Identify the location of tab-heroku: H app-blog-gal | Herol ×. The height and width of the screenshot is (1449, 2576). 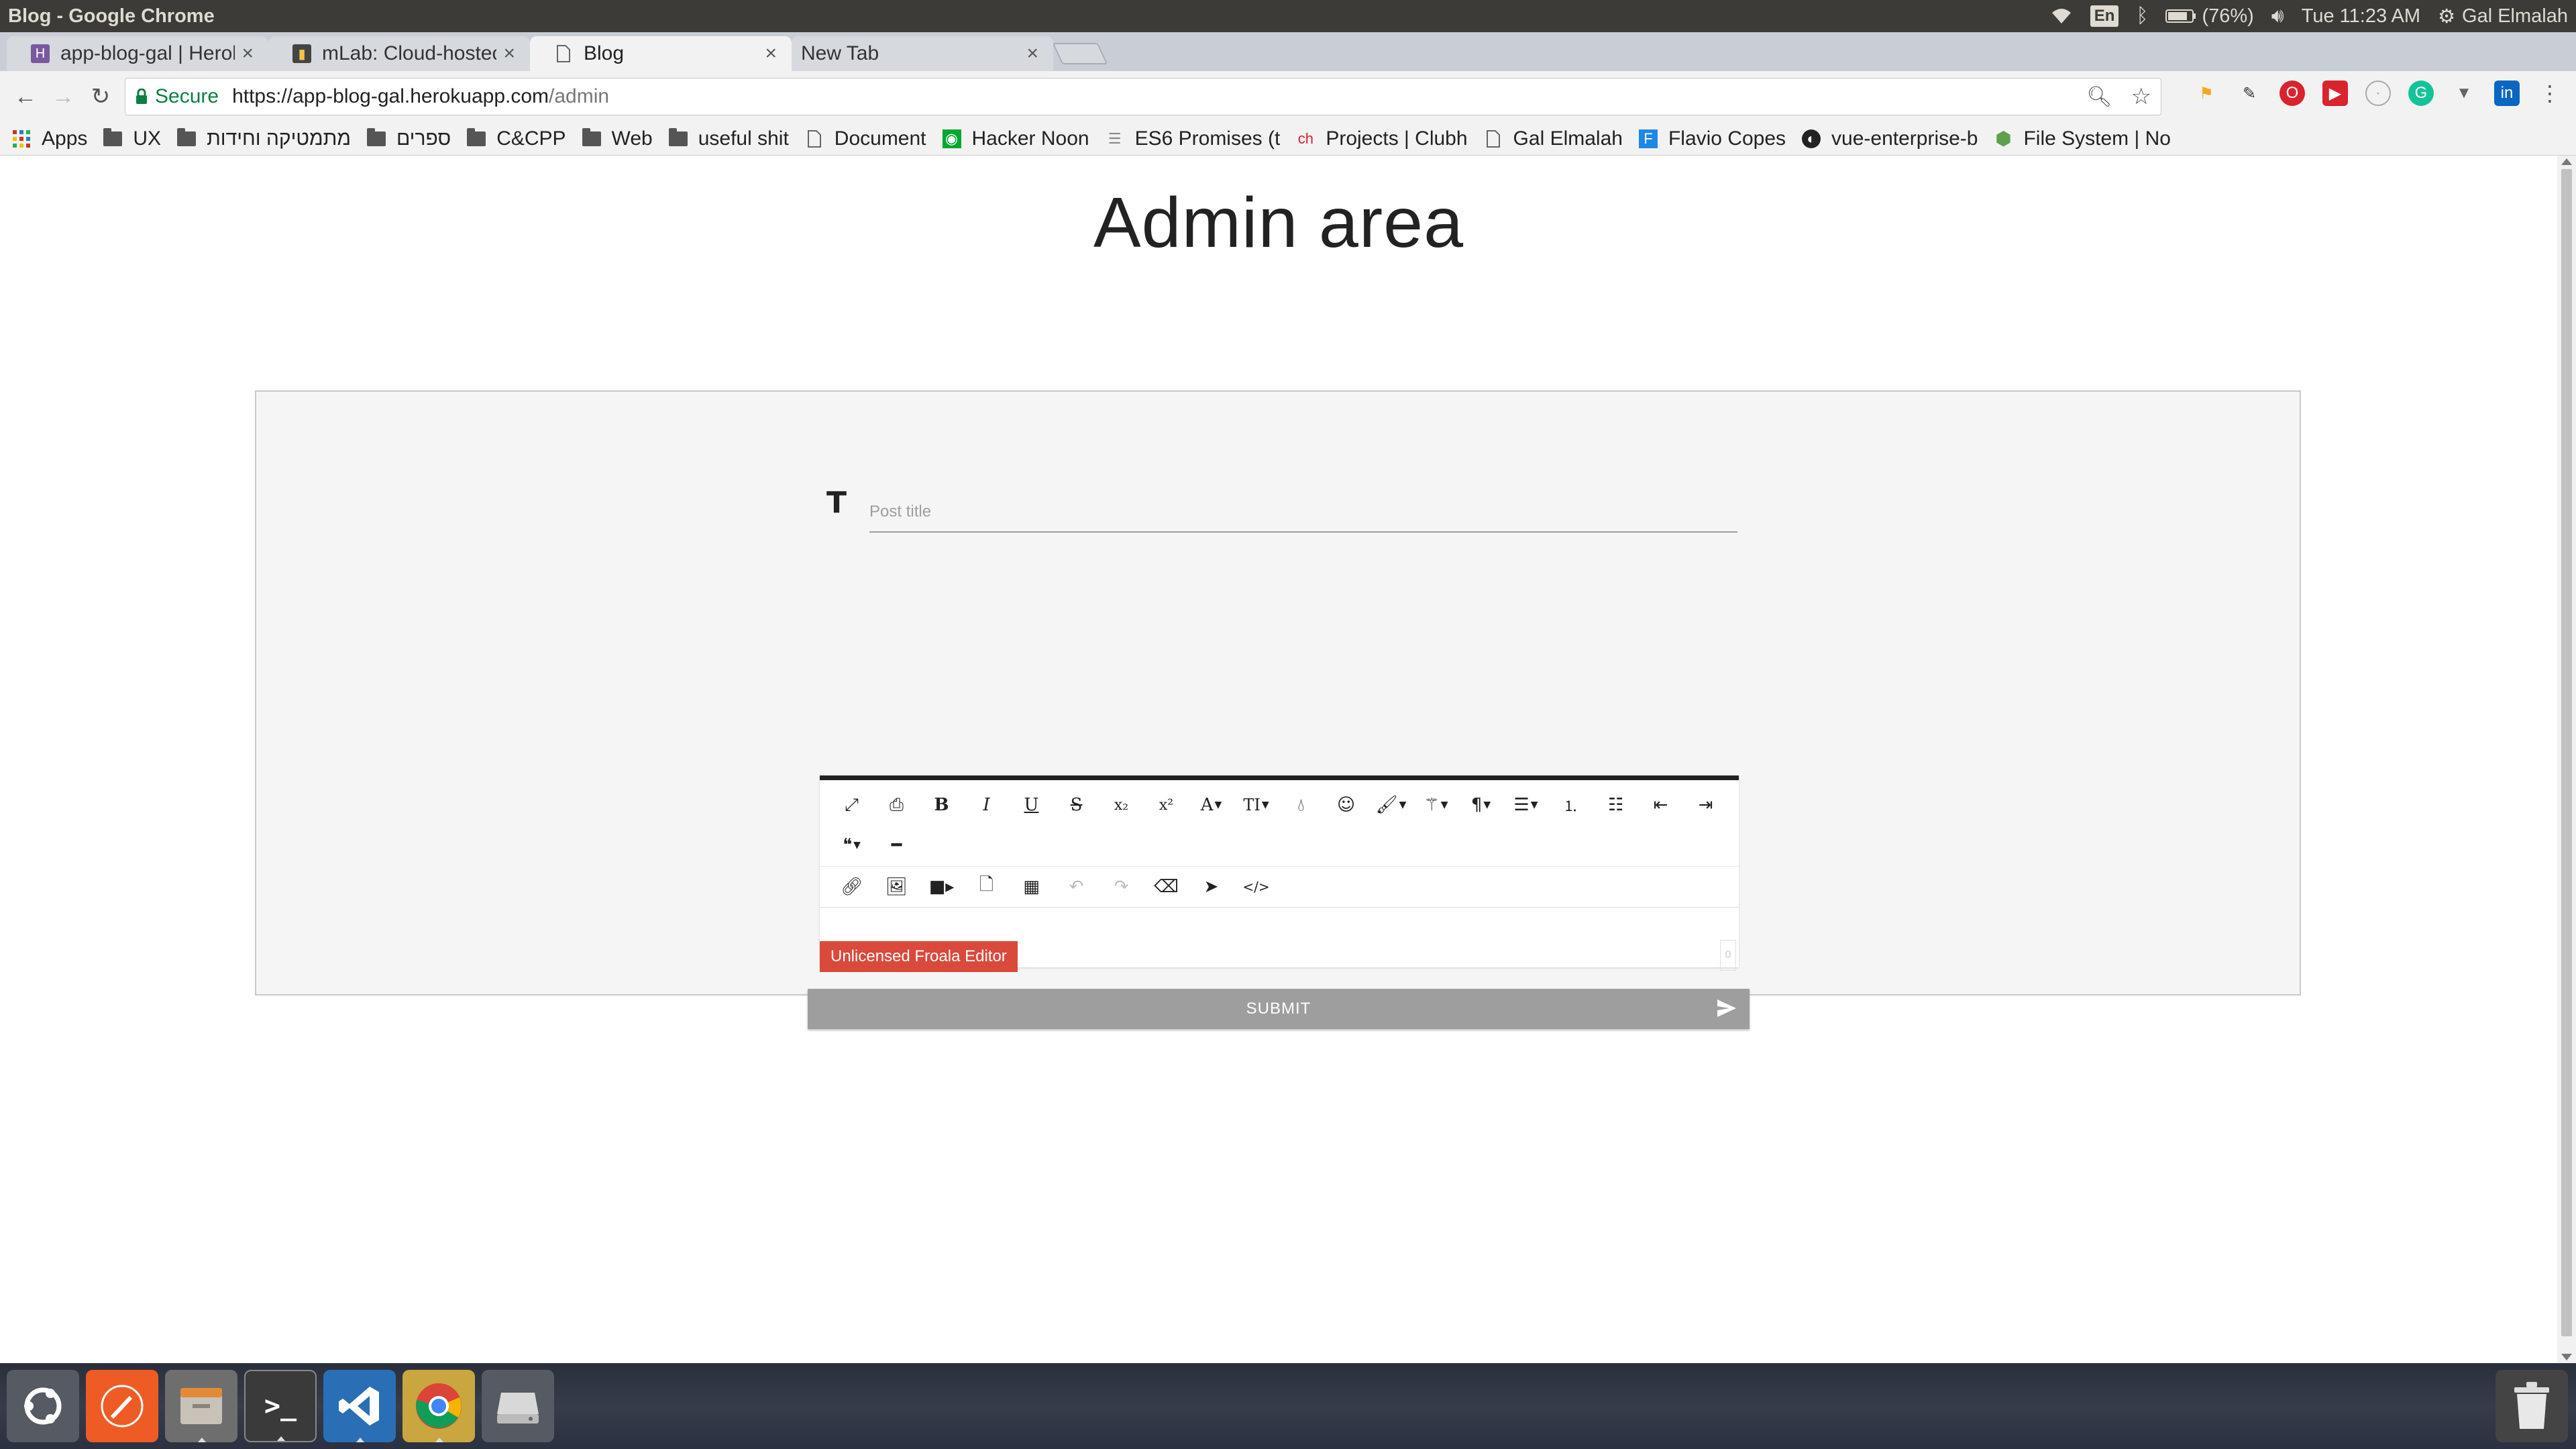
(137, 53).